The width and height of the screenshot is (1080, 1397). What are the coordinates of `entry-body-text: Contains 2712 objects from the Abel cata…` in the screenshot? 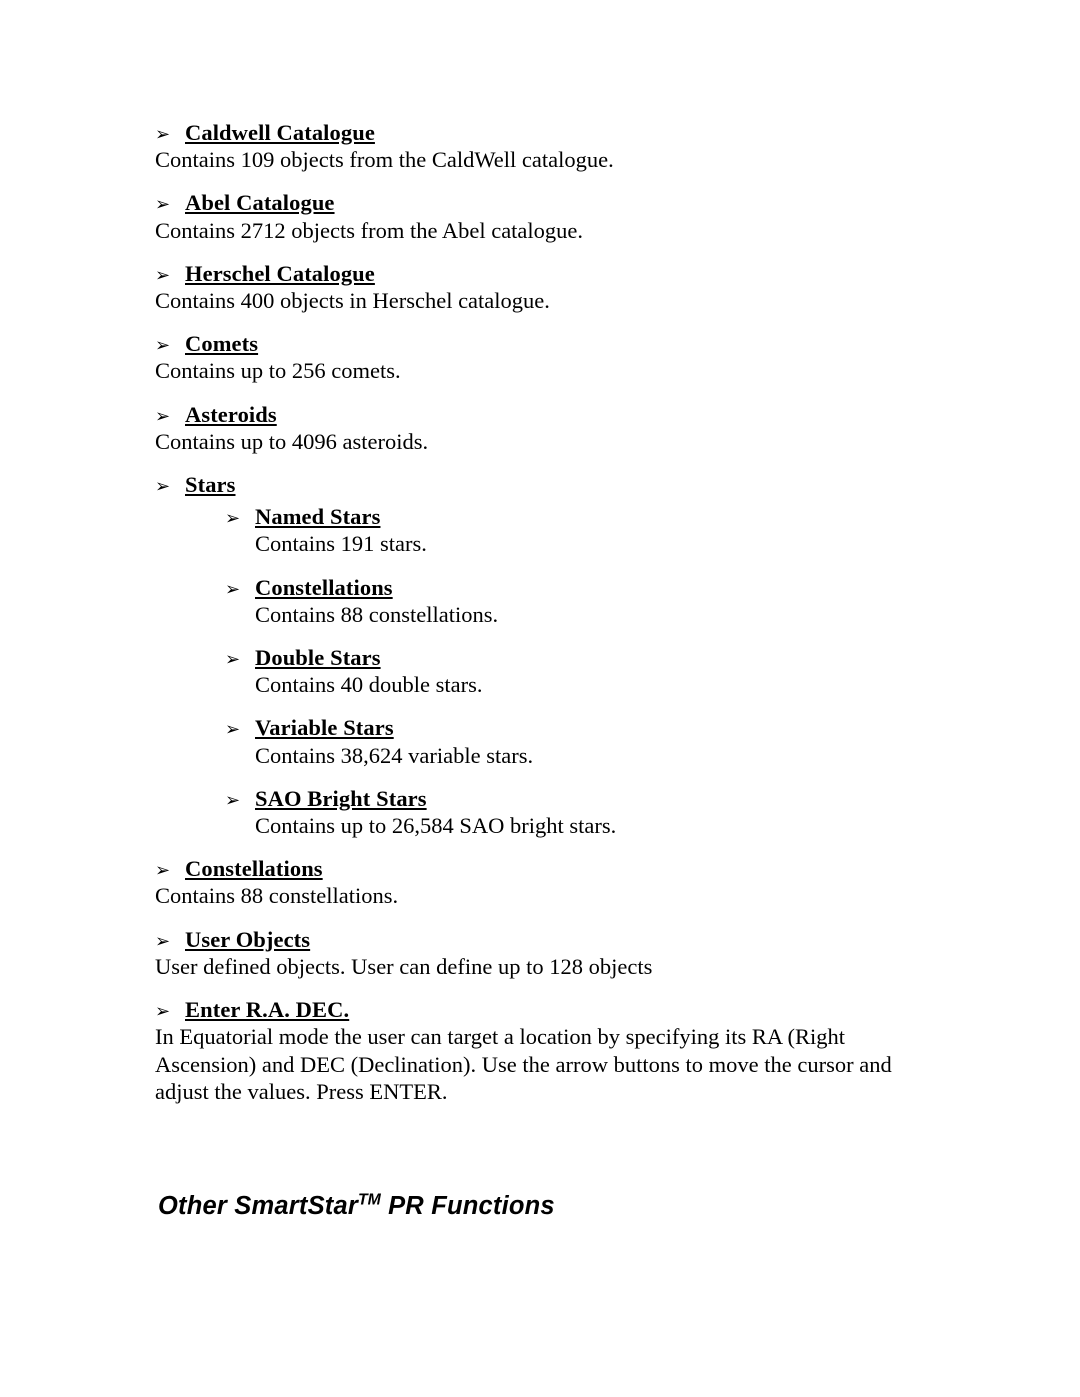 It's located at (369, 230).